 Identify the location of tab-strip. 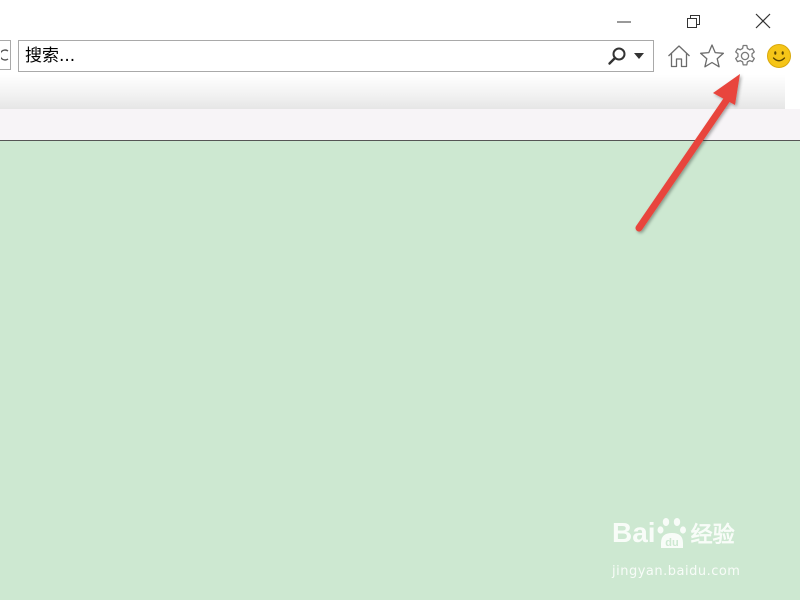
(400, 92).